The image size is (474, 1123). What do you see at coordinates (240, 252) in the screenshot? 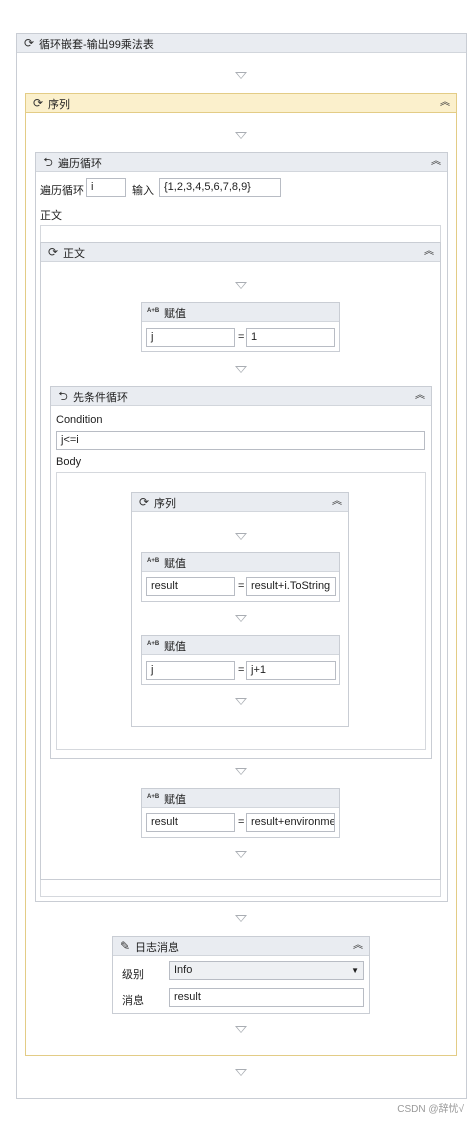
I see `body-sequence-header: ⟳ 正文 ︽` at bounding box center [240, 252].